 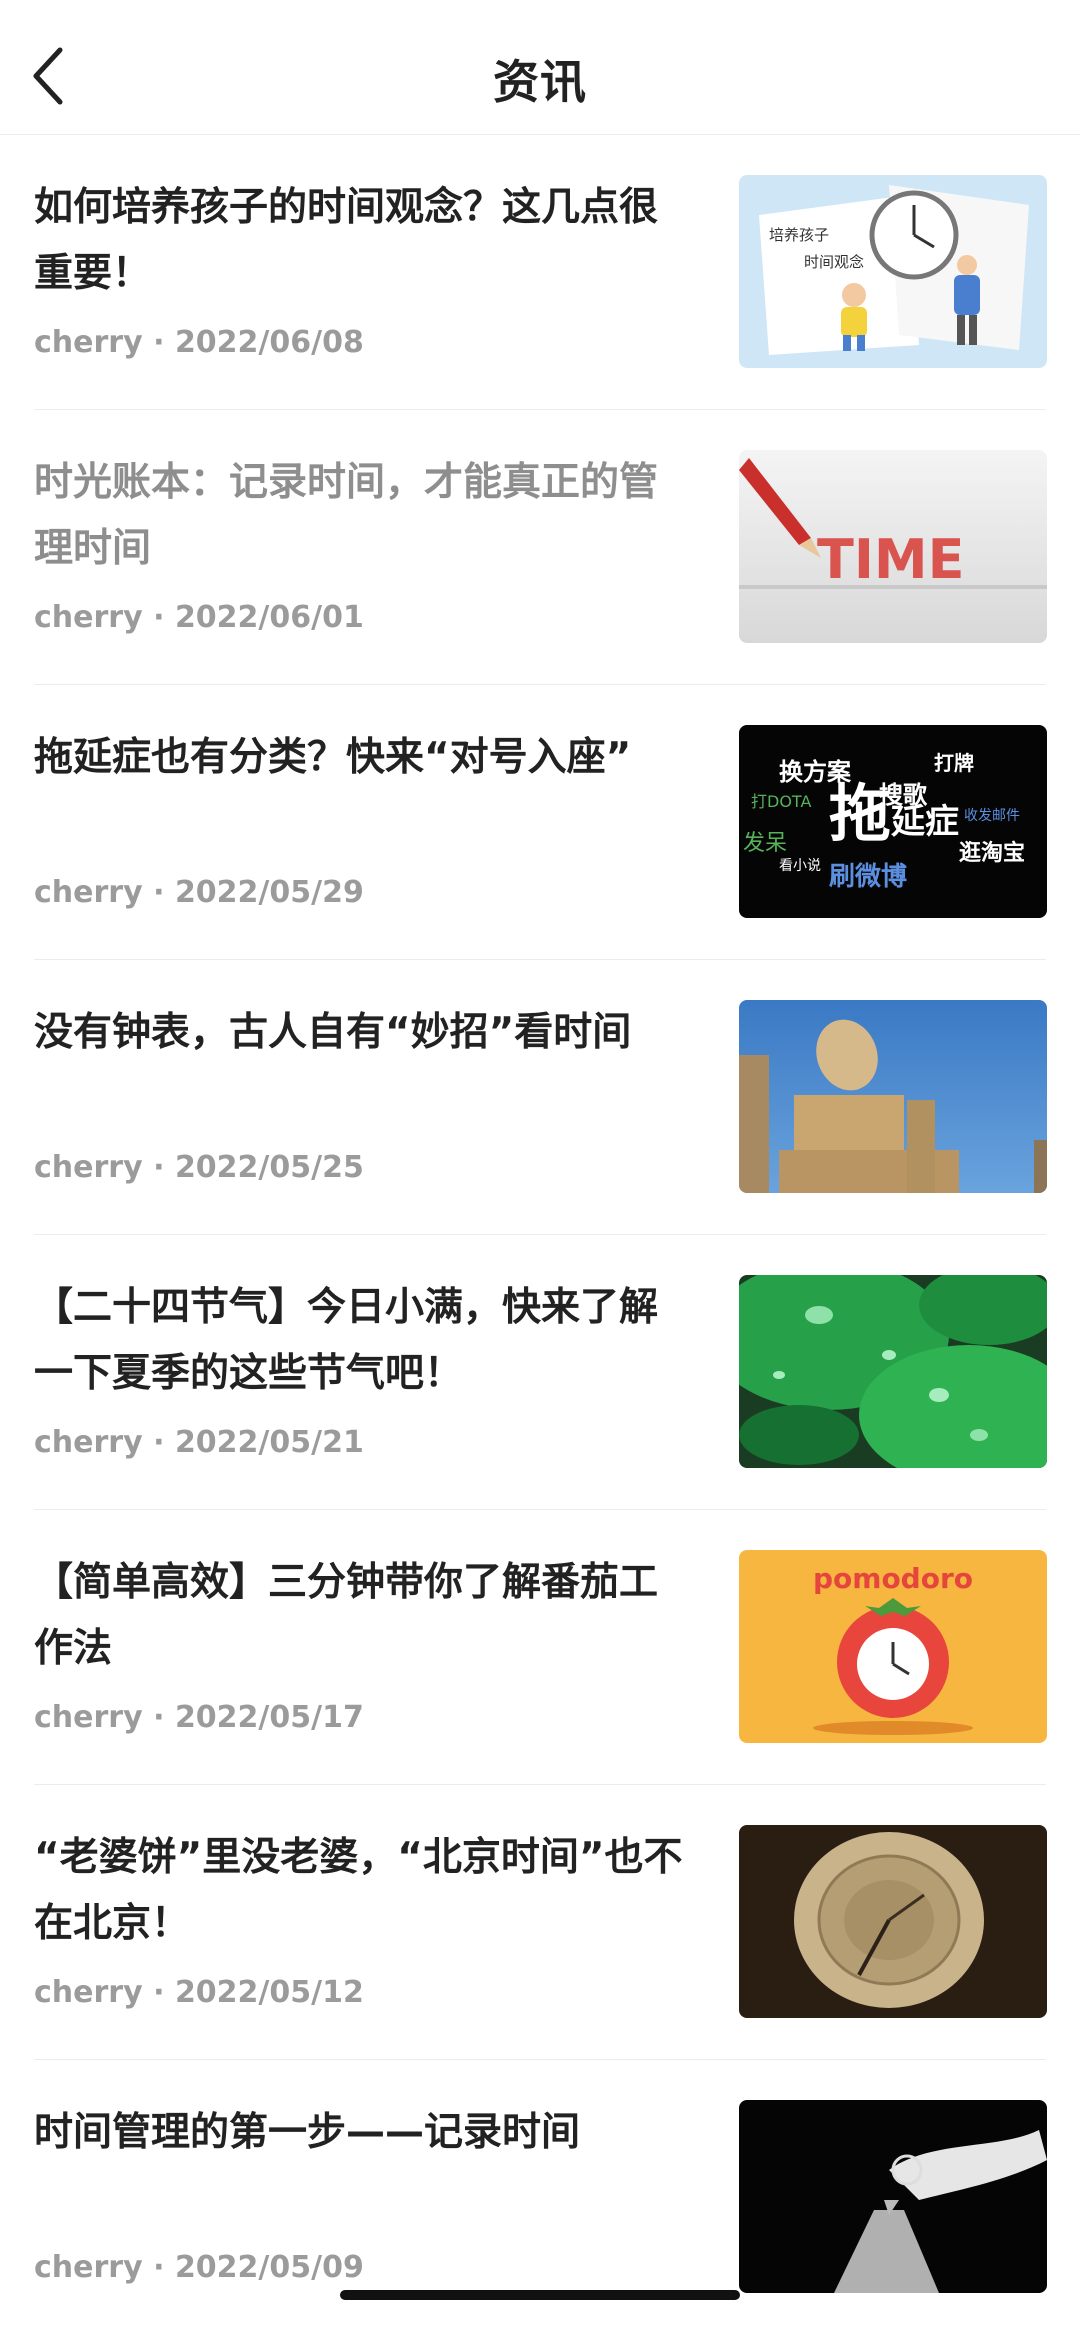 What do you see at coordinates (333, 1032) in the screenshot?
I see `news-title: 没有钟表，古人自有“妙招”看时间` at bounding box center [333, 1032].